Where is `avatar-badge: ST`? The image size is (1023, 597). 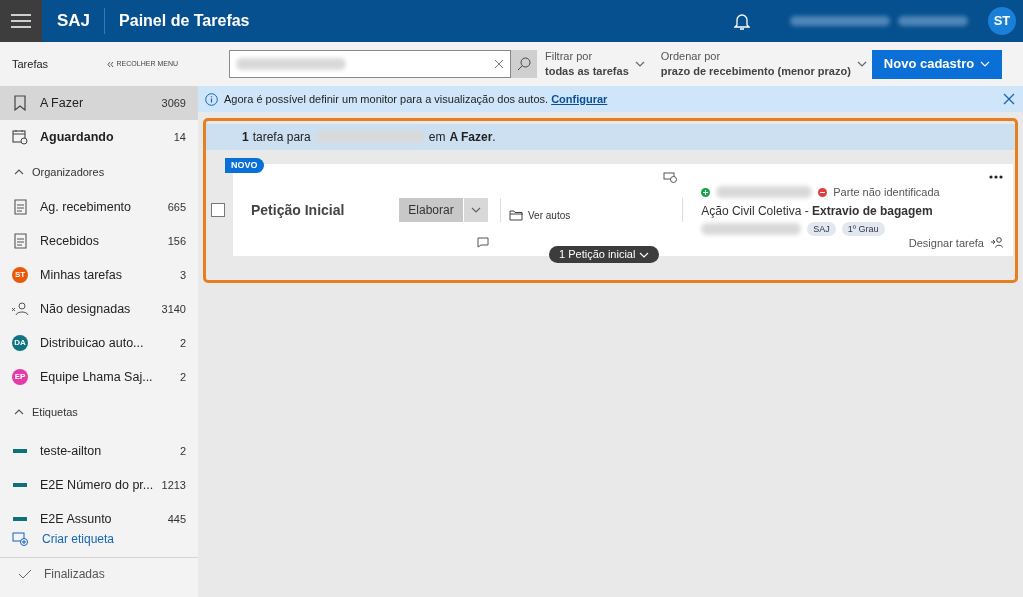
avatar-badge: ST is located at coordinates (20, 275).